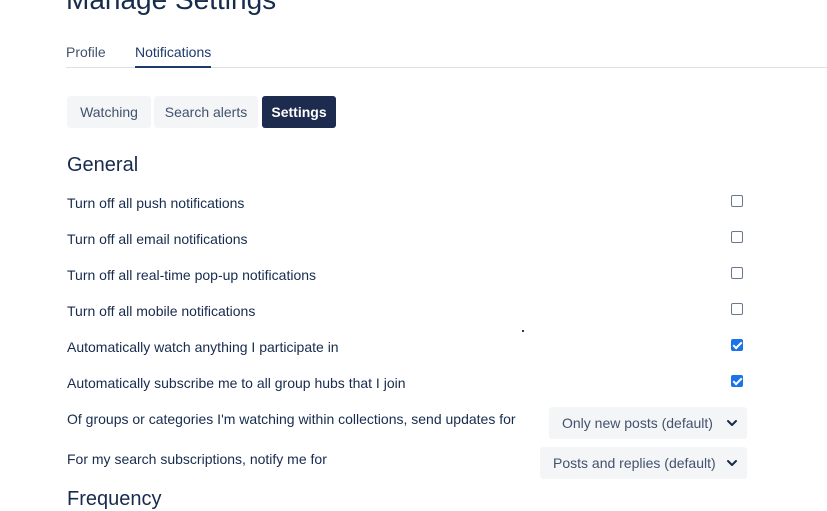  I want to click on select-search-notify: Posts and replies (default), so click(643, 463).